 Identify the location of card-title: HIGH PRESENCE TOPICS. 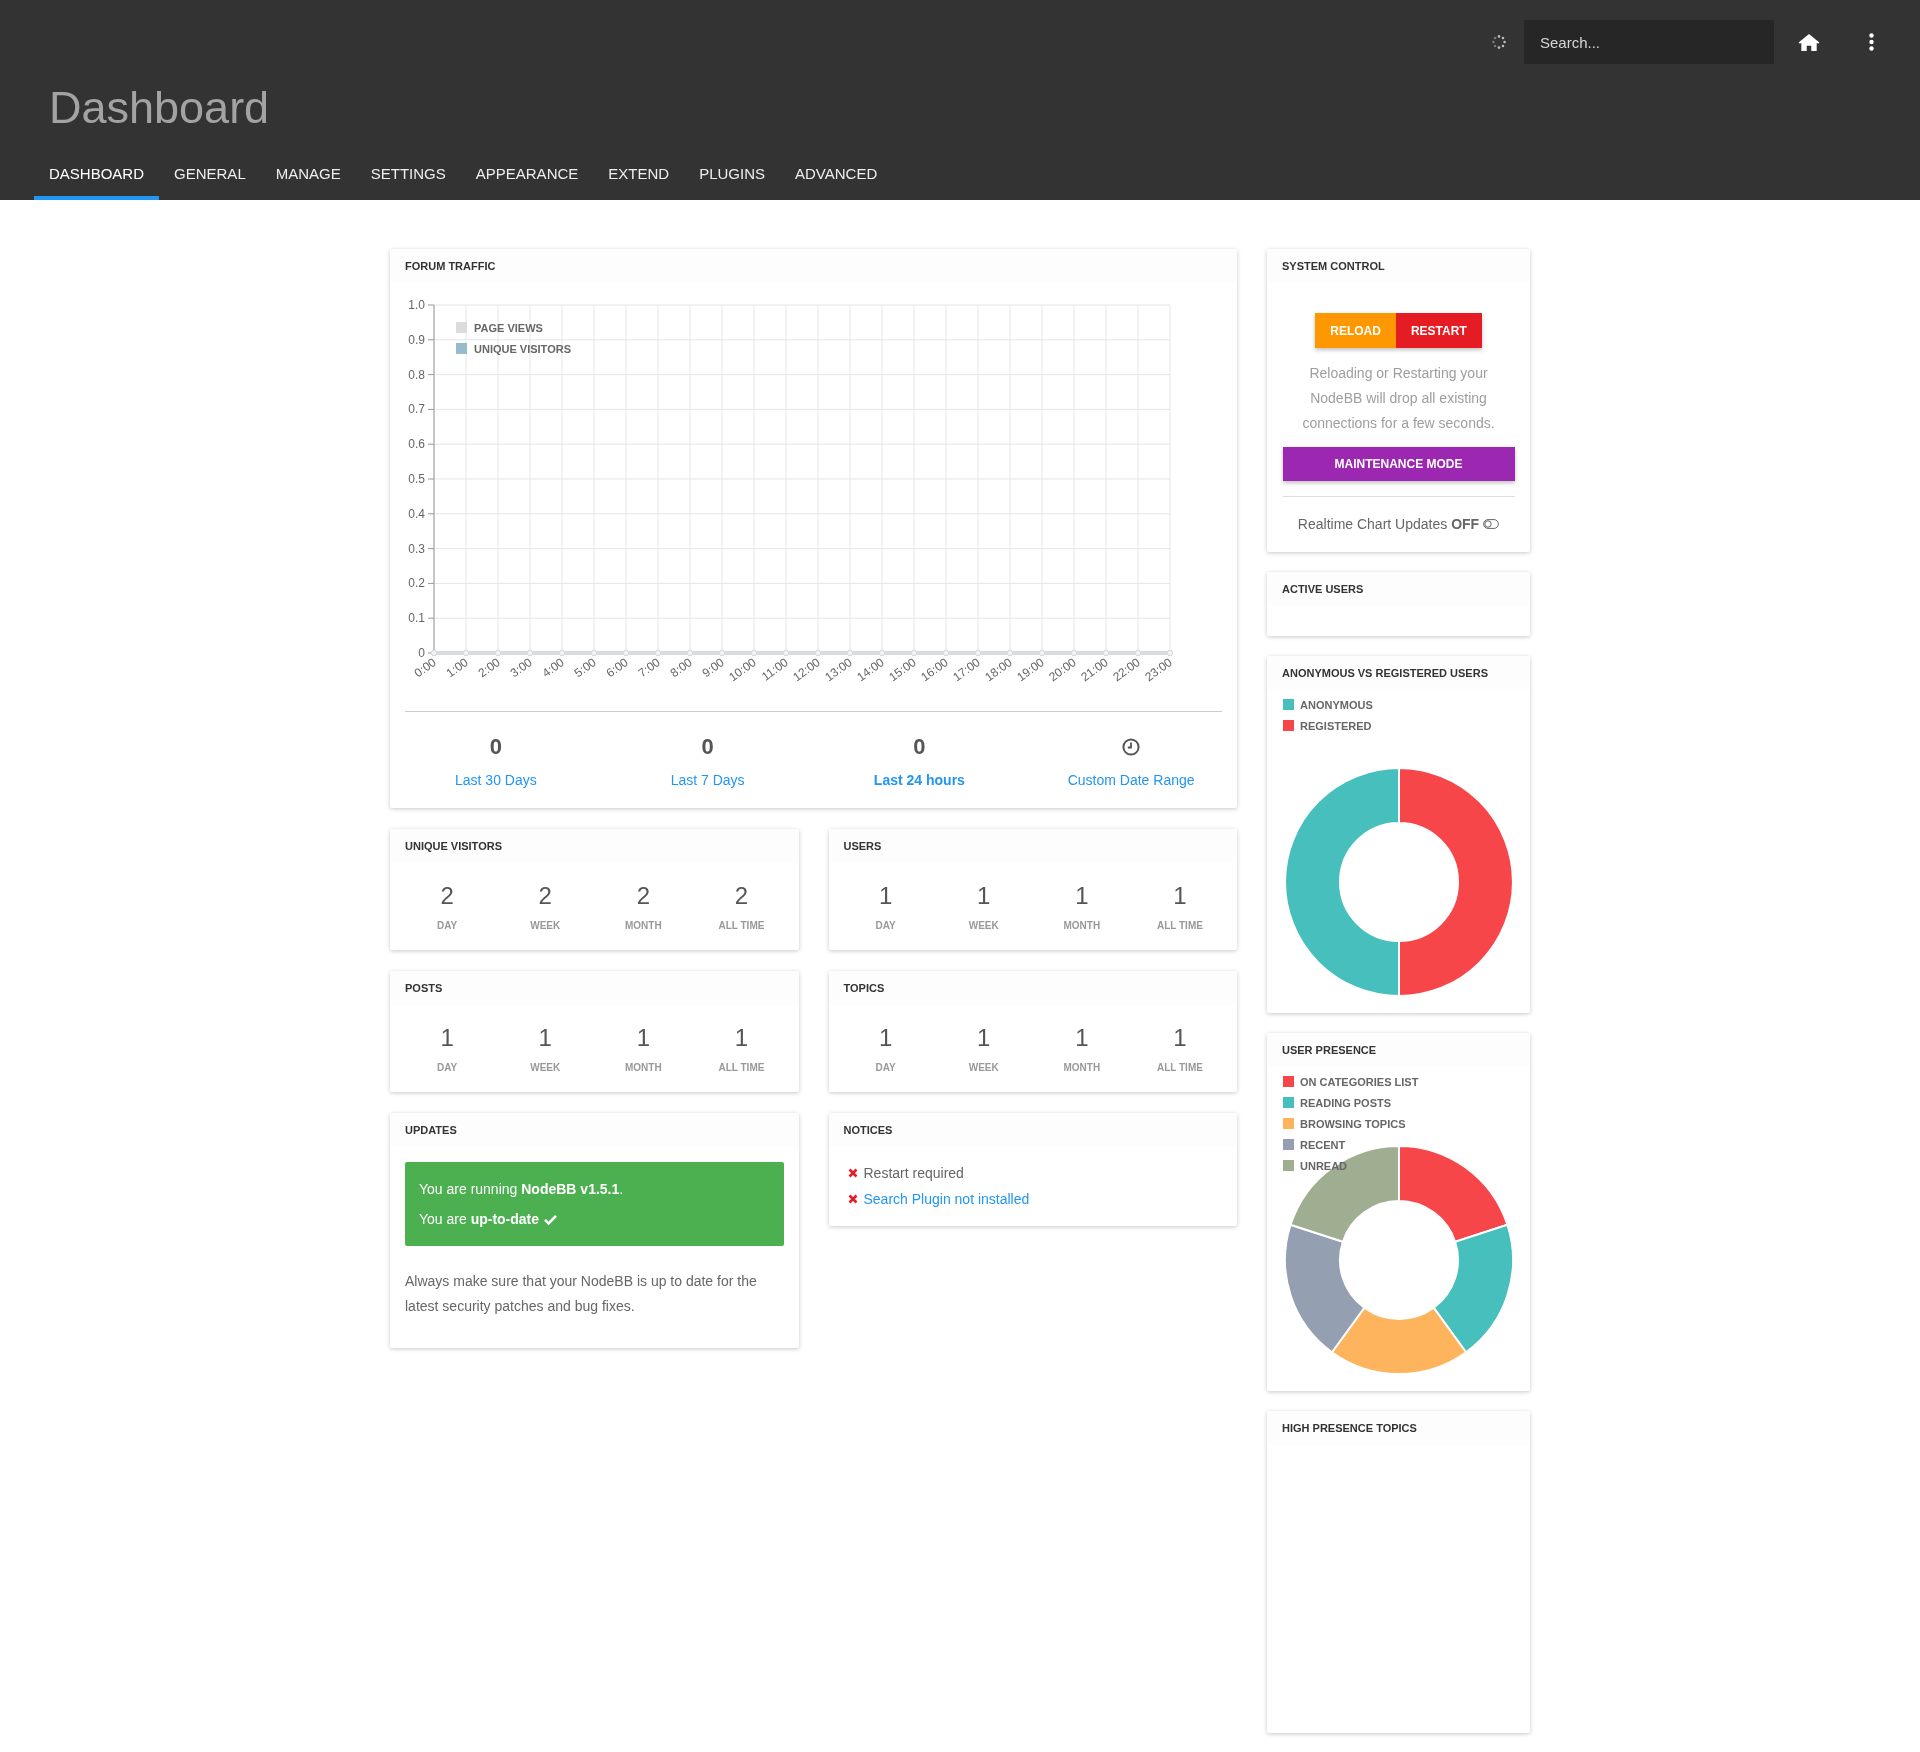
(1349, 1428).